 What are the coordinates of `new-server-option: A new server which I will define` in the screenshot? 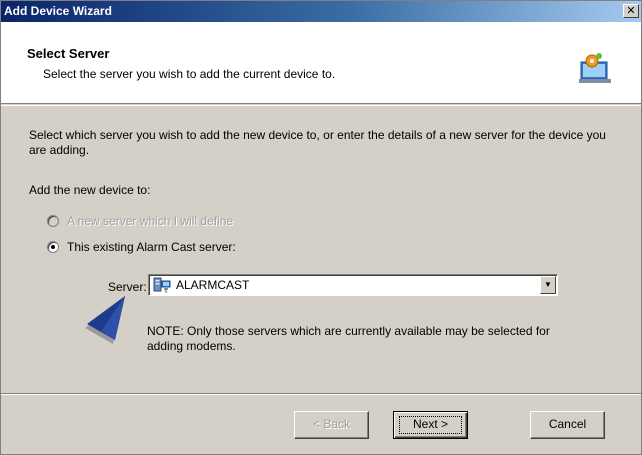 It's located at (140, 221).